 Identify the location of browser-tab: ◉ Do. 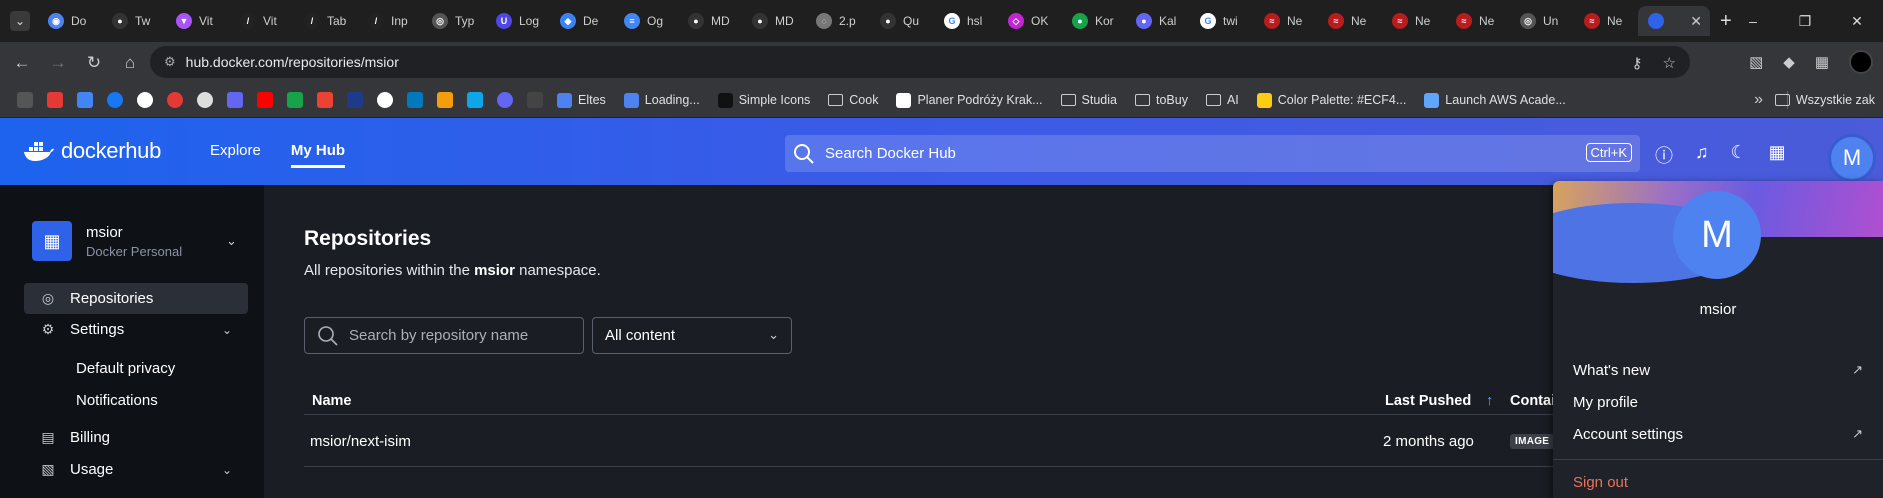
(70, 21).